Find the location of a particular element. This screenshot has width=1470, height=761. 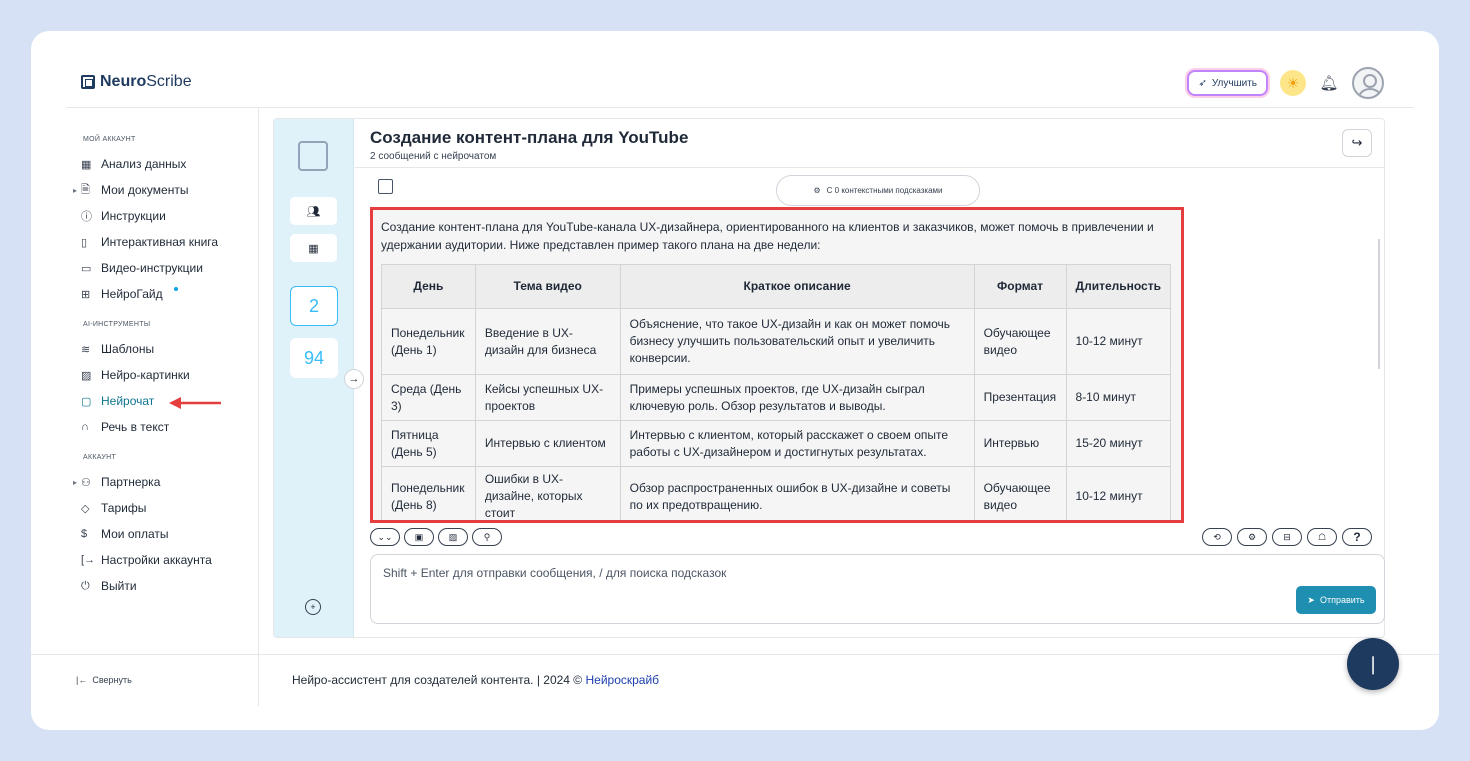

sidebar-item-templates: ≋ Шаблоны is located at coordinates (171, 349).